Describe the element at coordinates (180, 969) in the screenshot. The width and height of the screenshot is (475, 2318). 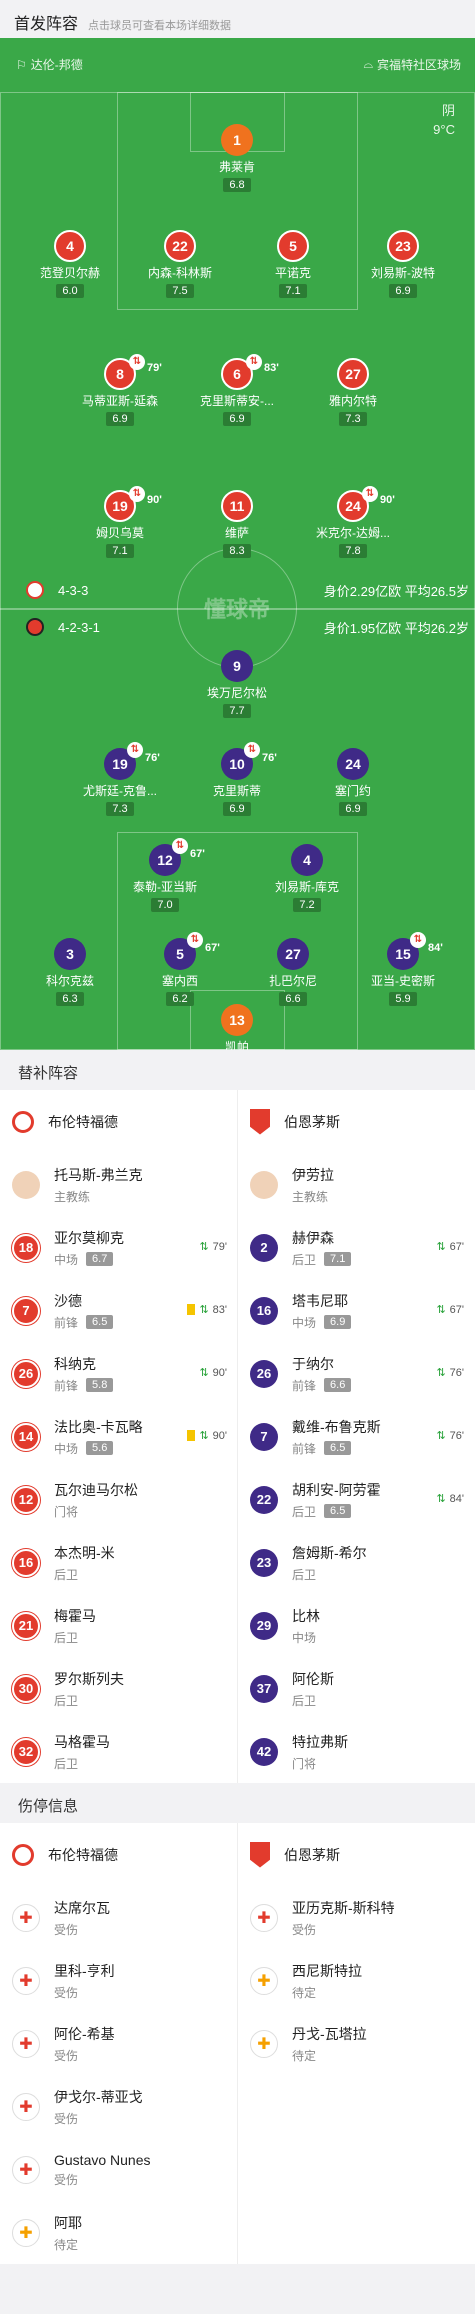
I see `pitch-player: 5 ⇅ 67' 塞内西 6.2` at that location.